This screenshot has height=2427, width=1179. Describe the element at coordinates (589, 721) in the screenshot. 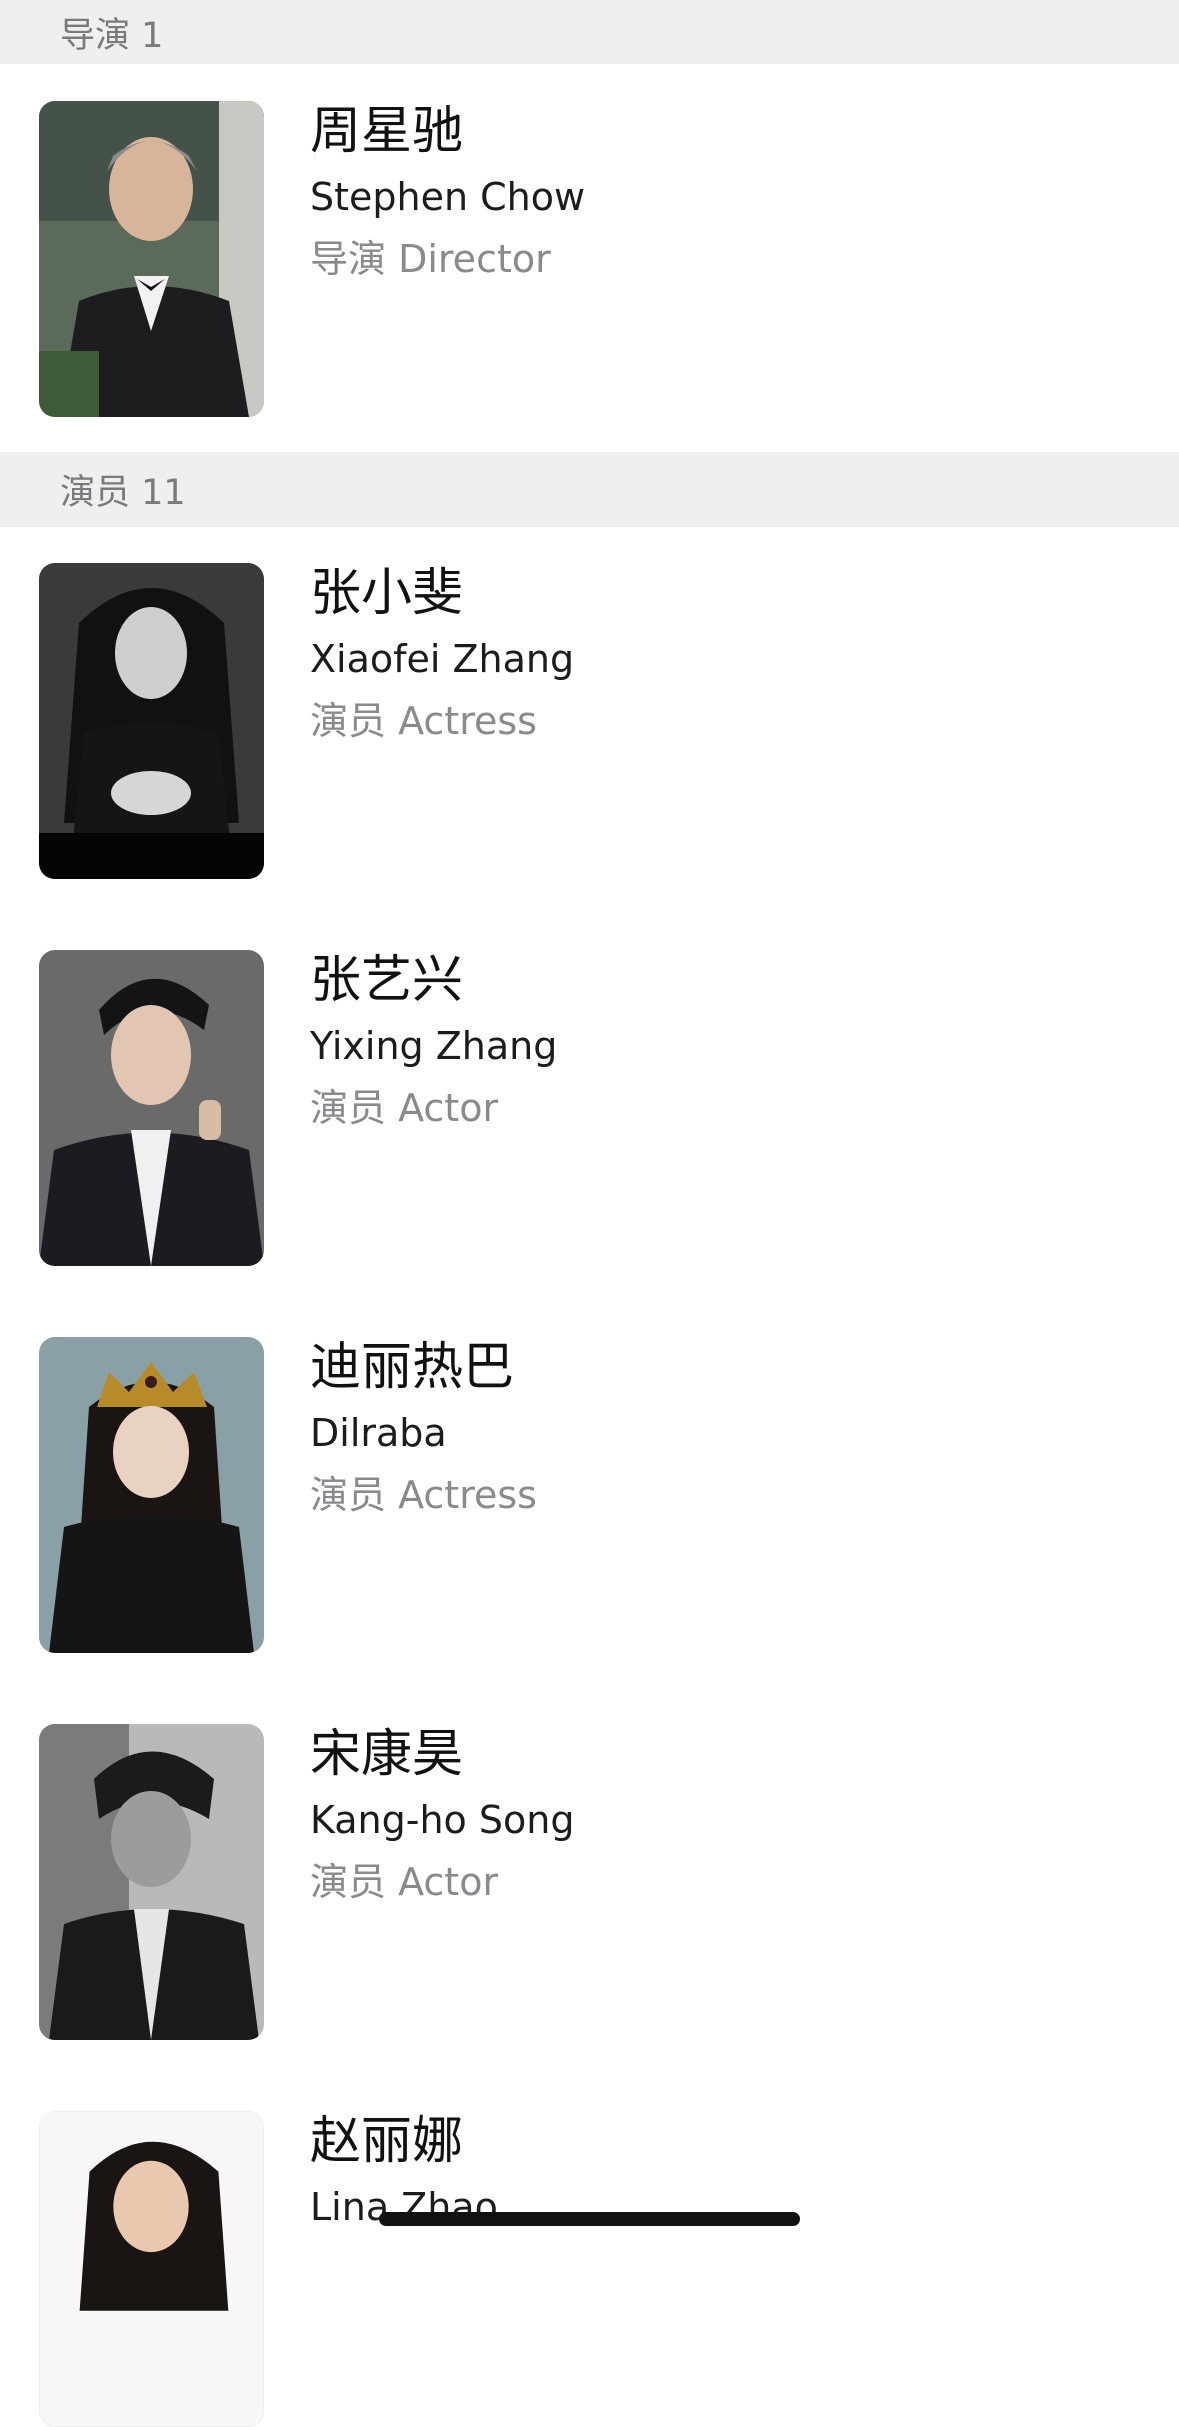

I see `cast-list-item: 张小斐 Xiaofei Zhang 演员 Actress` at that location.